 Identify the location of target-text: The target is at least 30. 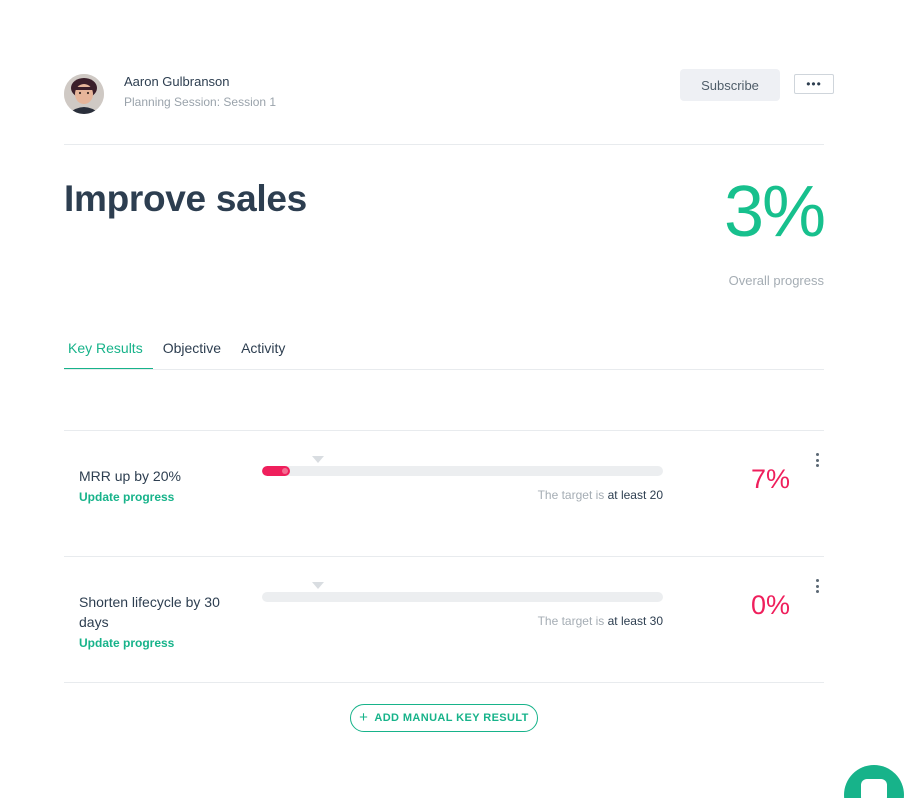
(600, 621).